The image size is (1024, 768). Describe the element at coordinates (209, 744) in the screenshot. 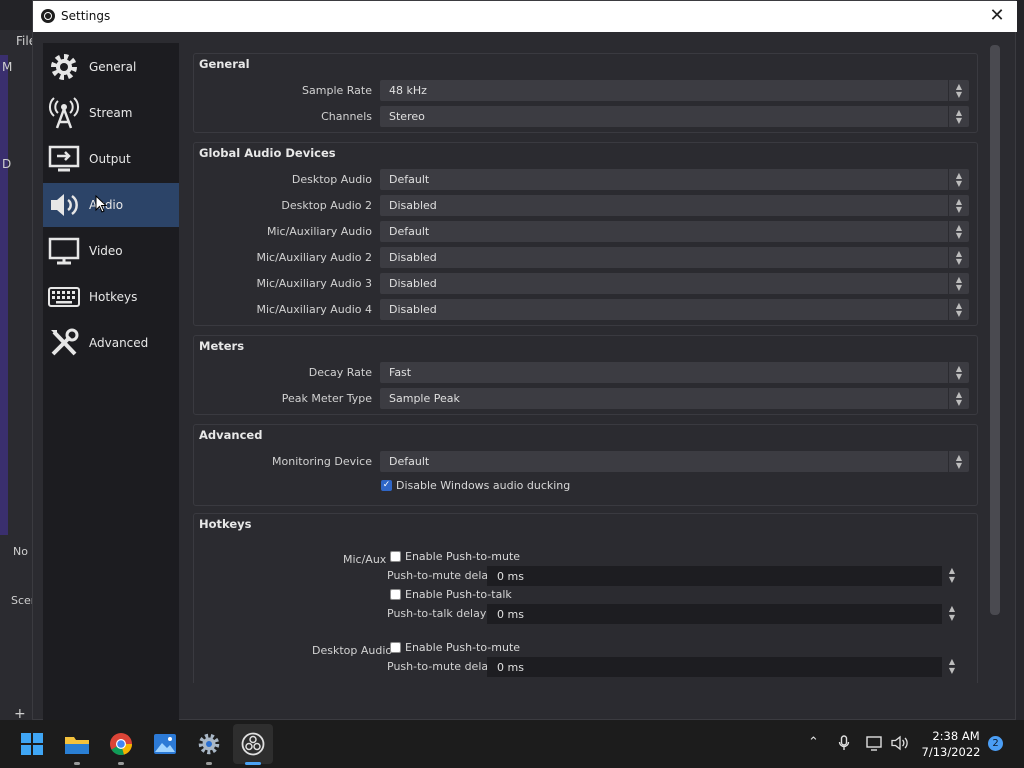

I see `settings-icon` at that location.